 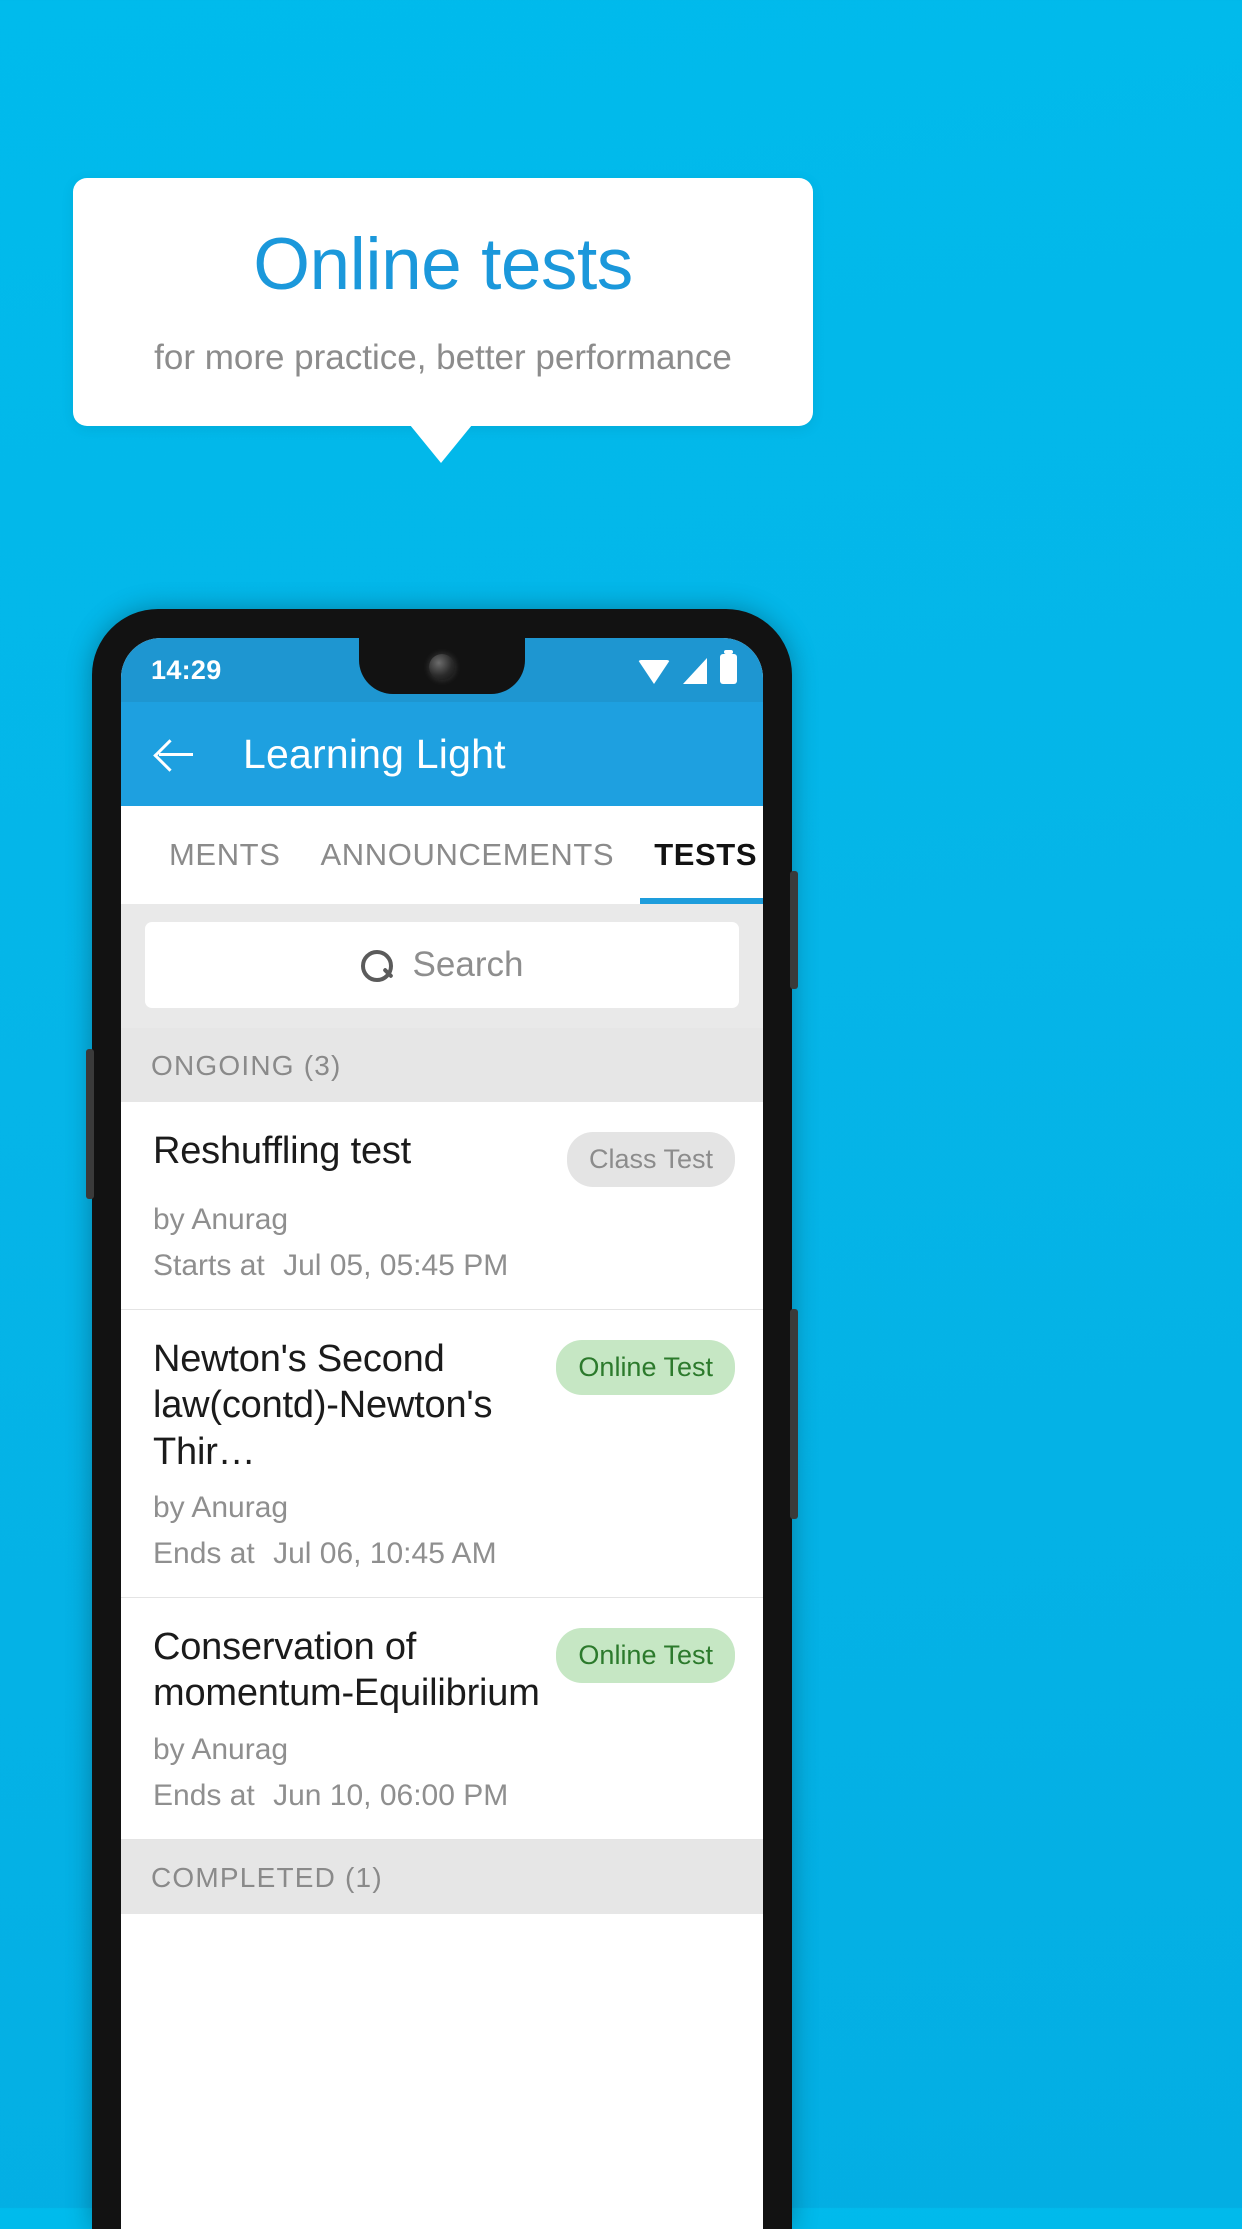 What do you see at coordinates (90, 1124) in the screenshot?
I see `phone-side-button-left` at bounding box center [90, 1124].